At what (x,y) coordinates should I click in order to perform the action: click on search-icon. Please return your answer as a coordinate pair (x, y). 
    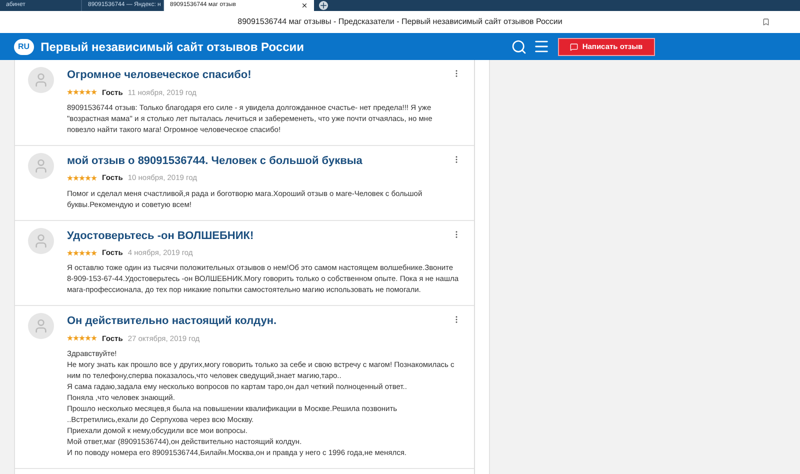
    Looking at the image, I should click on (519, 46).